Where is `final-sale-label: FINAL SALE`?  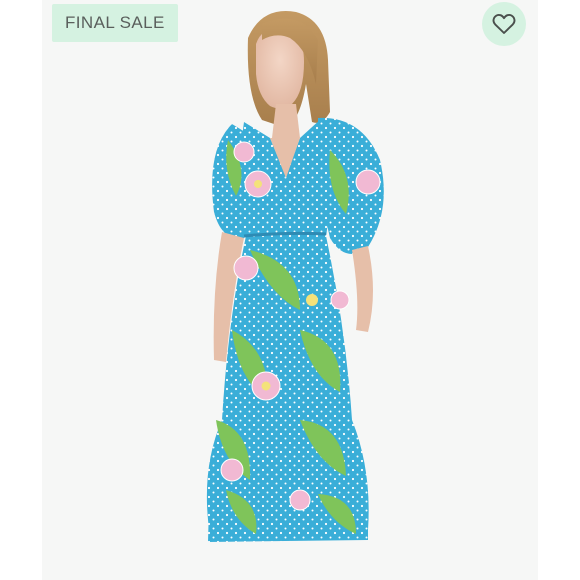
final-sale-label: FINAL SALE is located at coordinates (115, 22).